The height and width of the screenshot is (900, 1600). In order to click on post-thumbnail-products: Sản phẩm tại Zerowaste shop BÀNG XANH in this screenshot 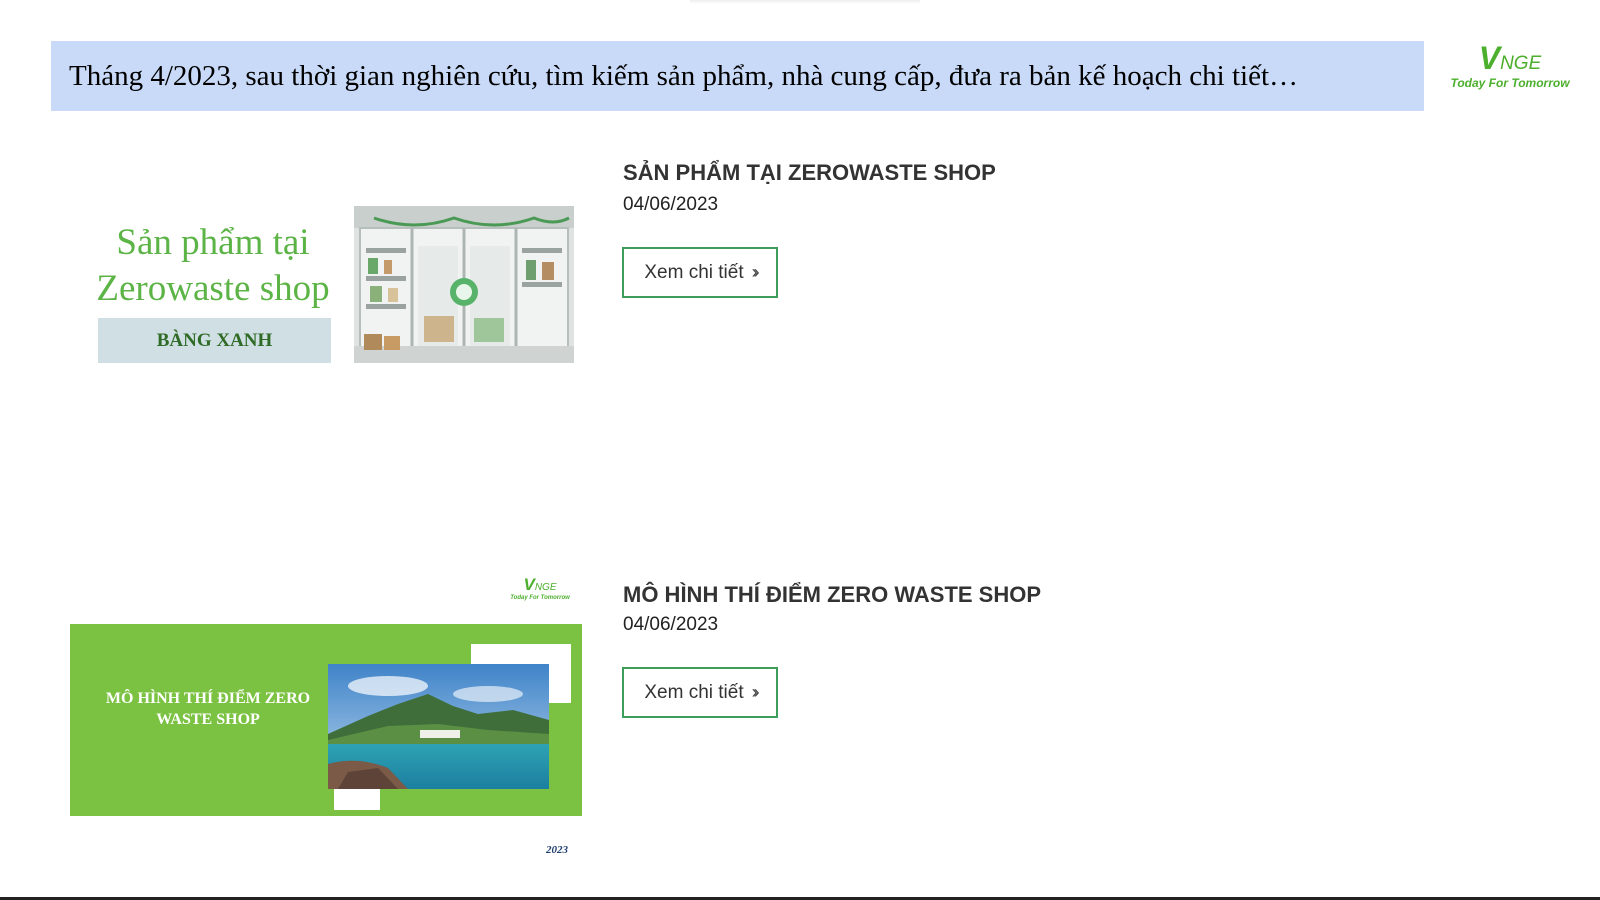, I will do `click(325, 295)`.